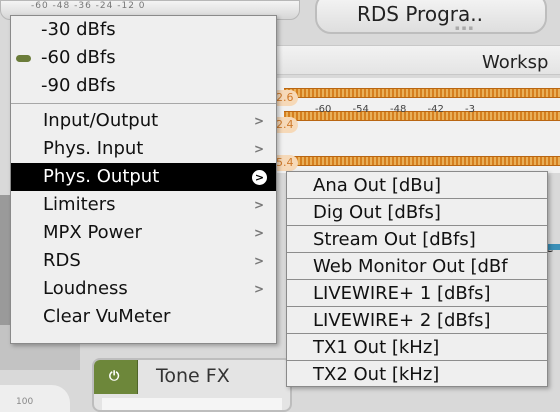 This screenshot has height=412, width=560. Describe the element at coordinates (193, 376) in the screenshot. I see `tone-fx-title: Tone FX` at that location.